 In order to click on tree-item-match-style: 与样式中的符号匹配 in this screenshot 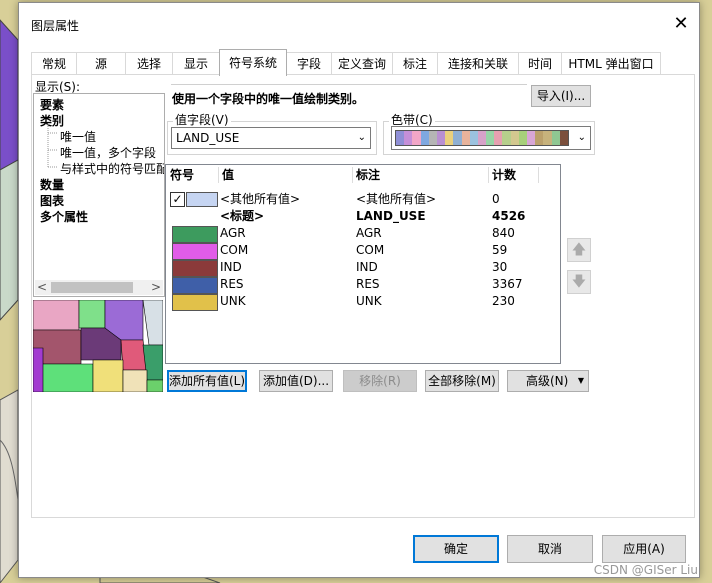, I will do `click(112, 168)`.